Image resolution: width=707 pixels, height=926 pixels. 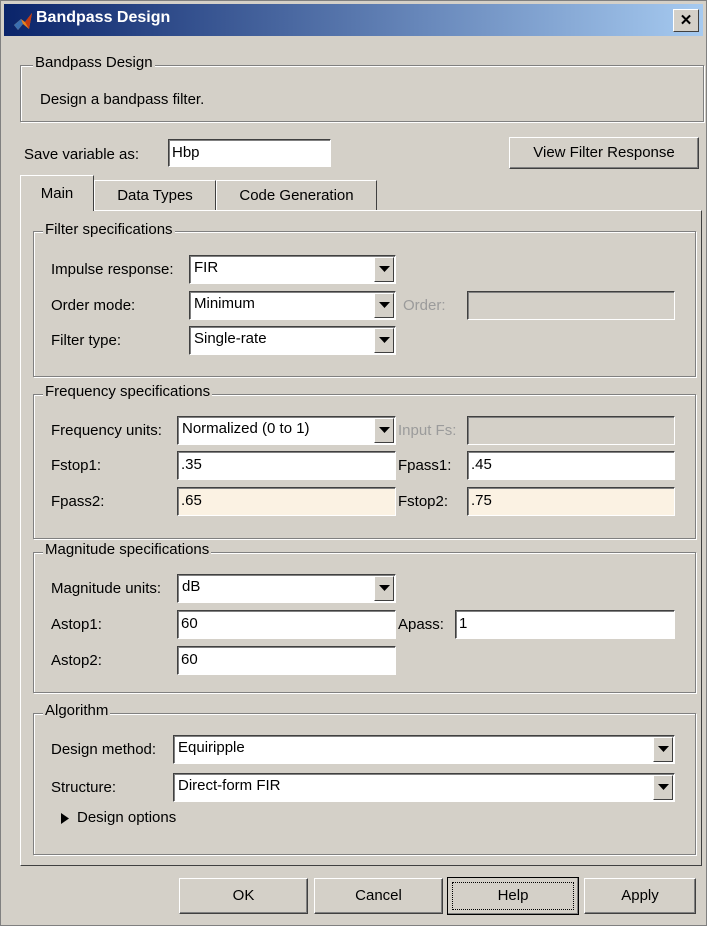 I want to click on frequency-specifications-label: Frequency specifications, so click(x=128, y=391).